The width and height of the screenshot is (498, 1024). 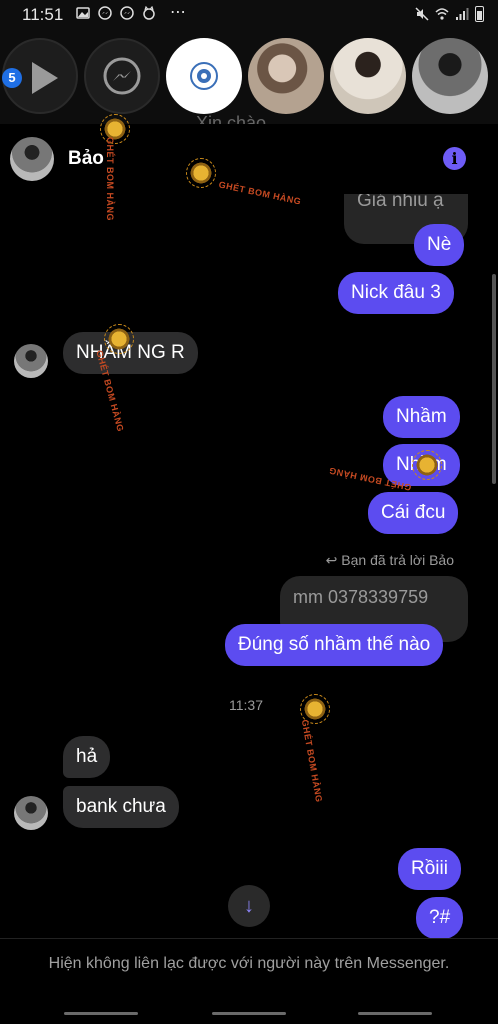 I want to click on signal-icon, so click(x=462, y=14).